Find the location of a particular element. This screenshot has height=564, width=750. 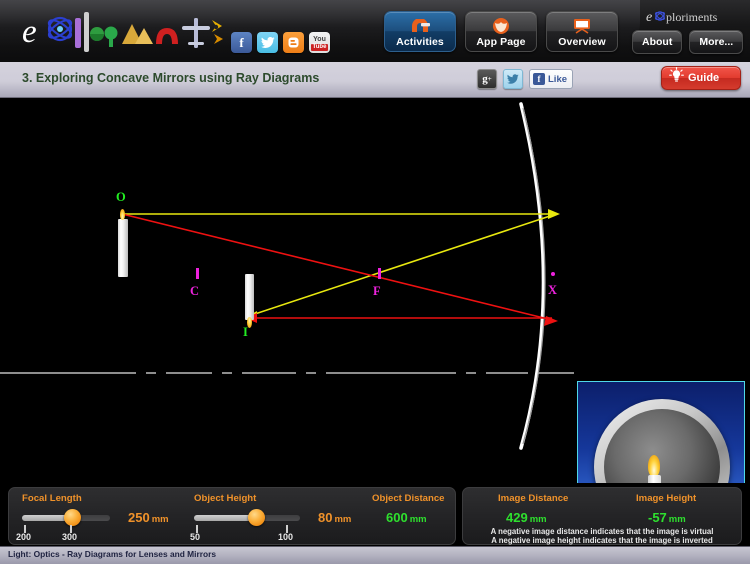

focal-length-unit: mm is located at coordinates (160, 519).